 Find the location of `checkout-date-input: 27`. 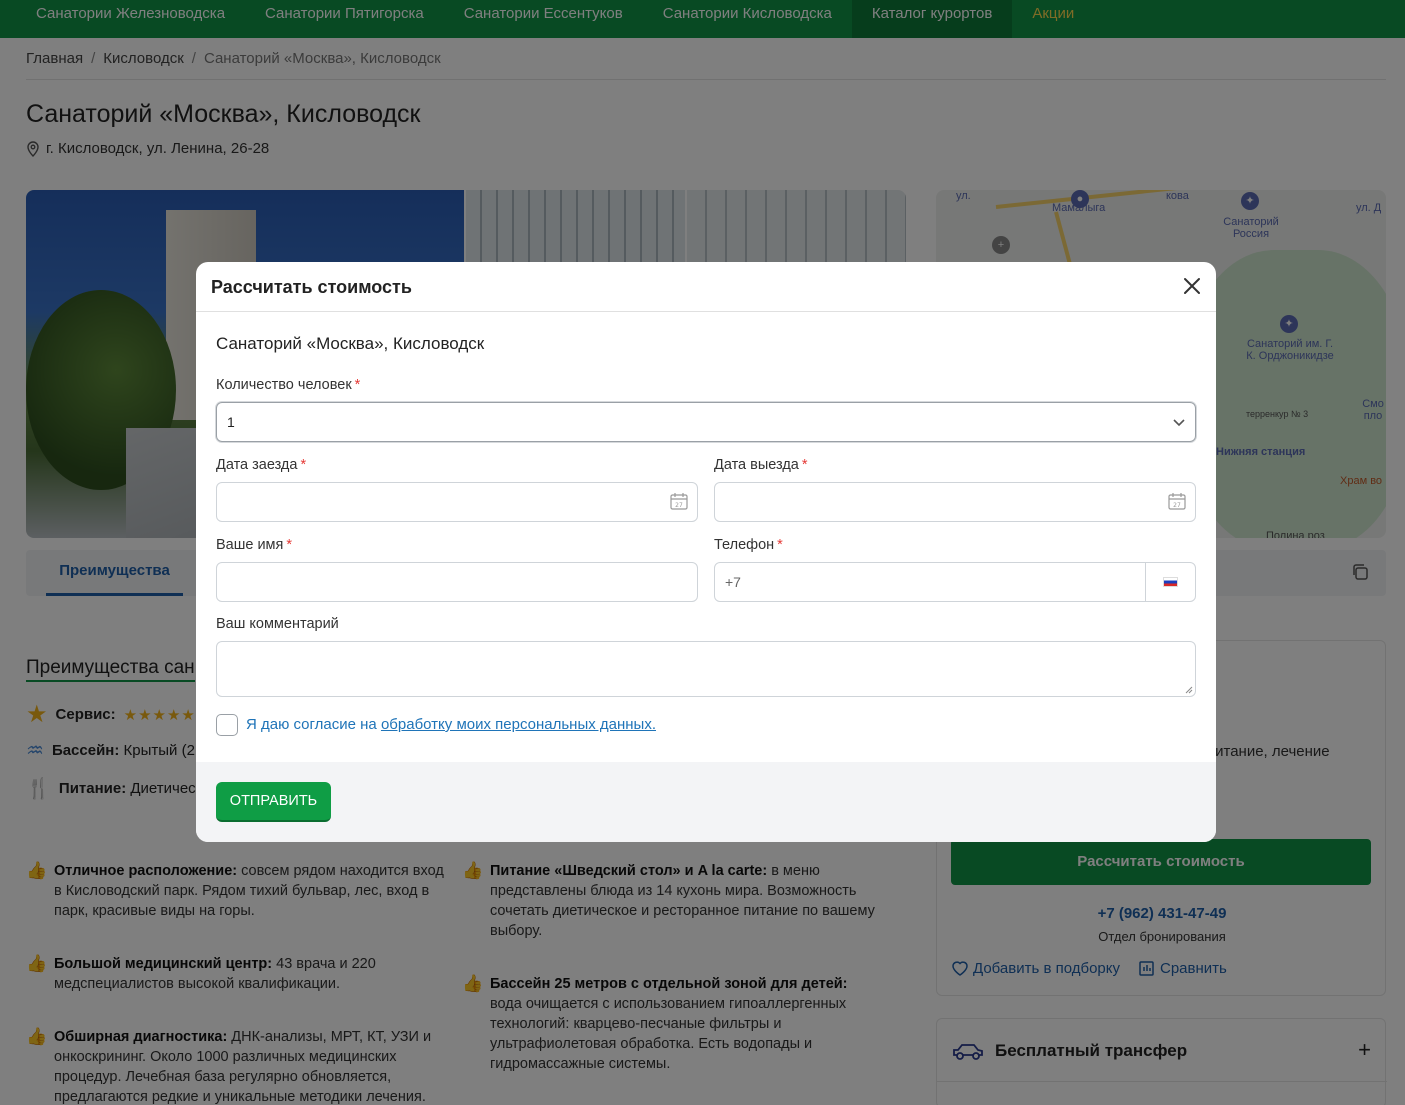

checkout-date-input: 27 is located at coordinates (955, 502).